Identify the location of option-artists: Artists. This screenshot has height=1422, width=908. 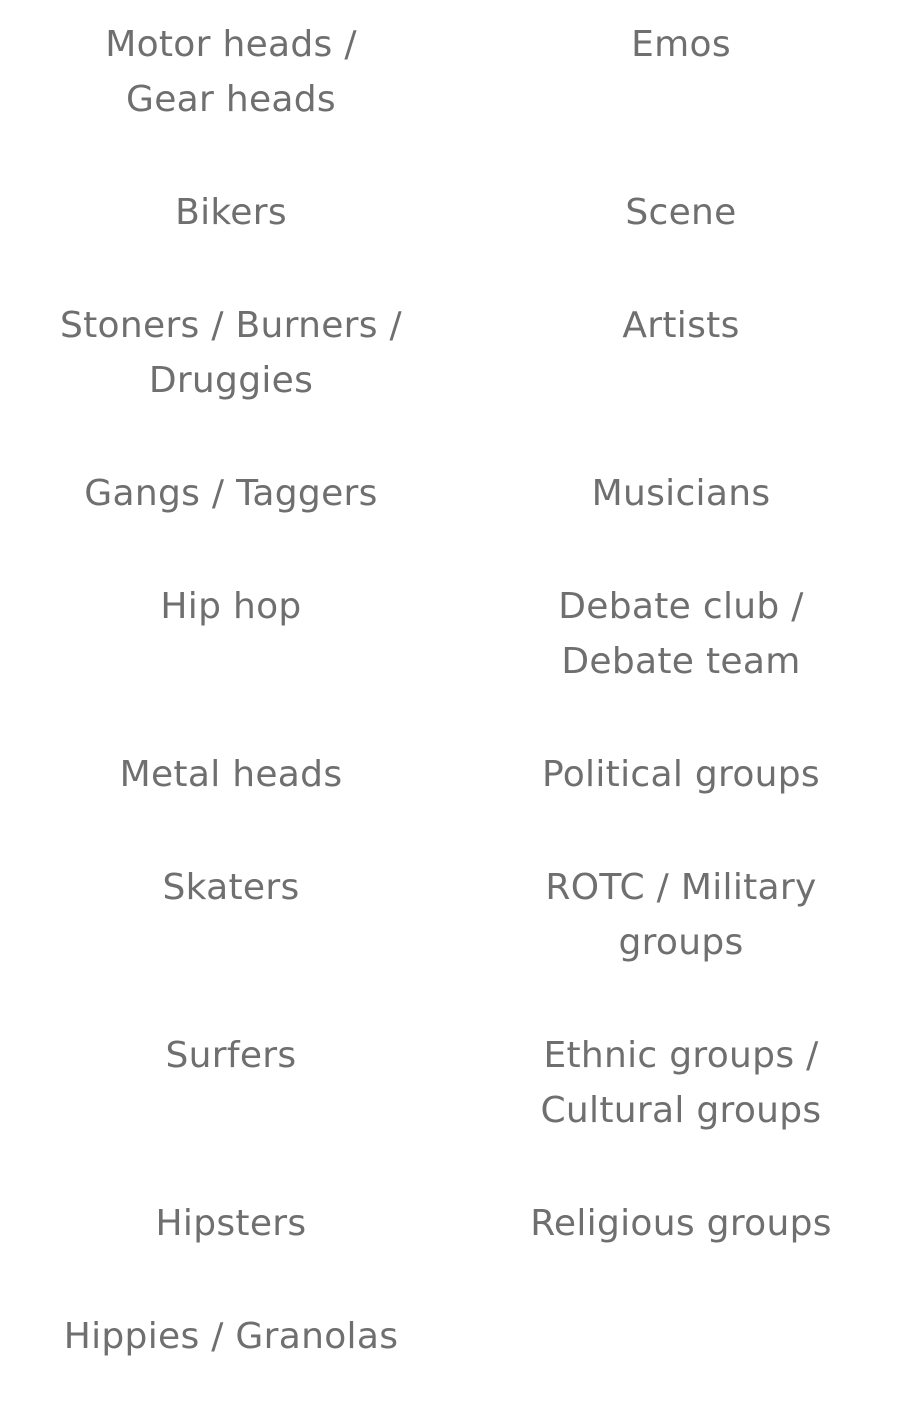
(681, 325).